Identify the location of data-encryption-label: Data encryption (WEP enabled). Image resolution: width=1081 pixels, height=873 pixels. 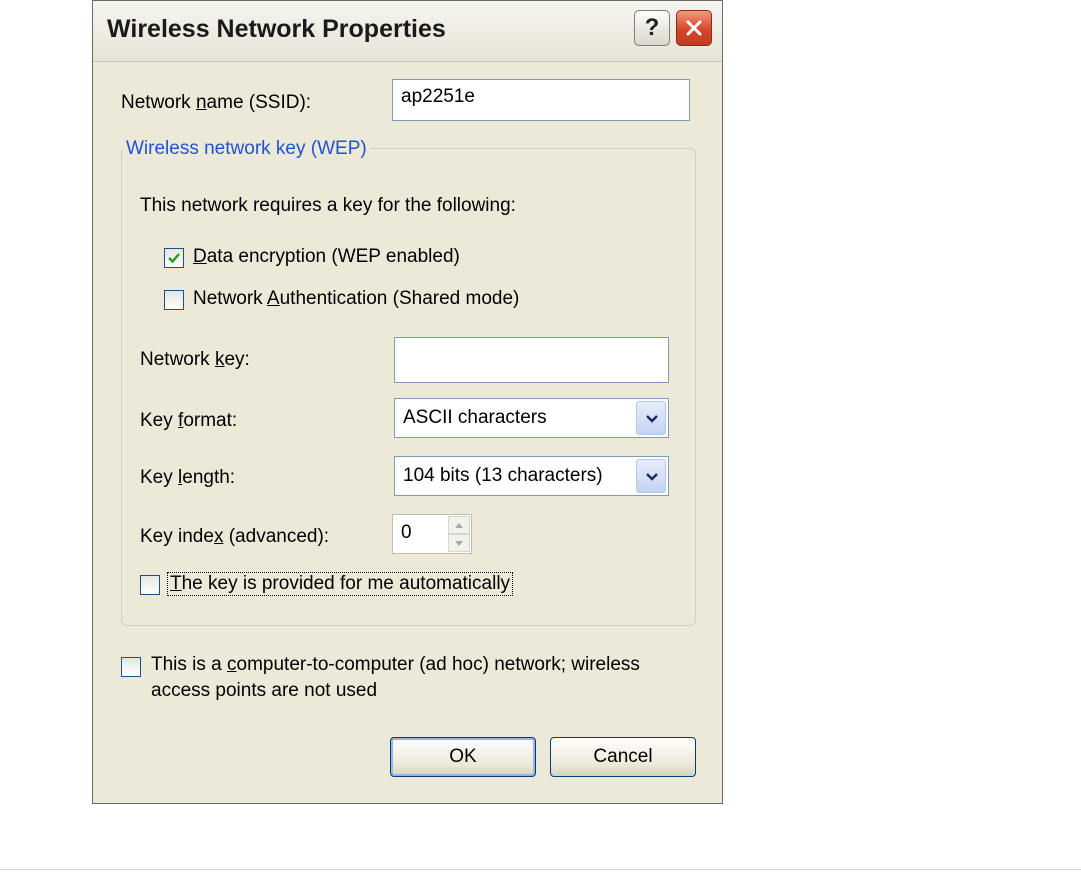
(326, 257).